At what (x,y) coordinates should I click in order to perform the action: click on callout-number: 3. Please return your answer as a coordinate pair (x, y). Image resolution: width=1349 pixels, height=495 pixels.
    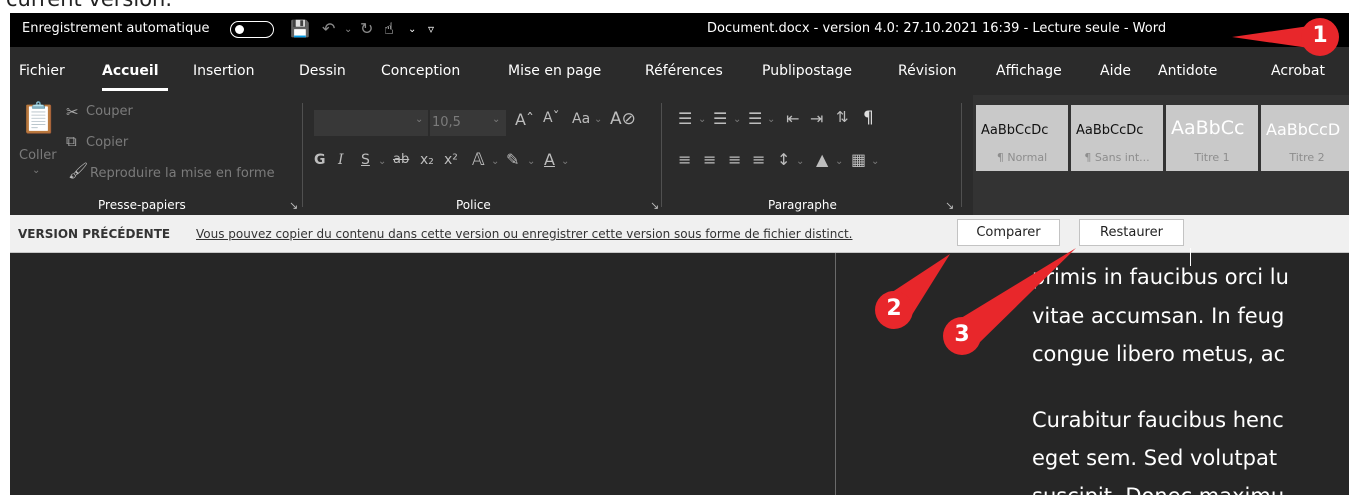
    Looking at the image, I should click on (962, 334).